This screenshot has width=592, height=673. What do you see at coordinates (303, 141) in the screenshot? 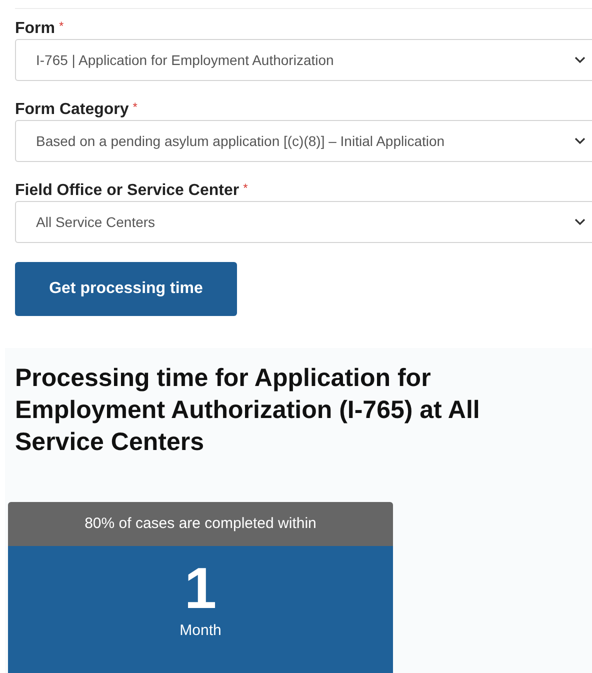
I see `select-field: Based on a pending asylum application [(c)(8)] – Initial Application` at bounding box center [303, 141].